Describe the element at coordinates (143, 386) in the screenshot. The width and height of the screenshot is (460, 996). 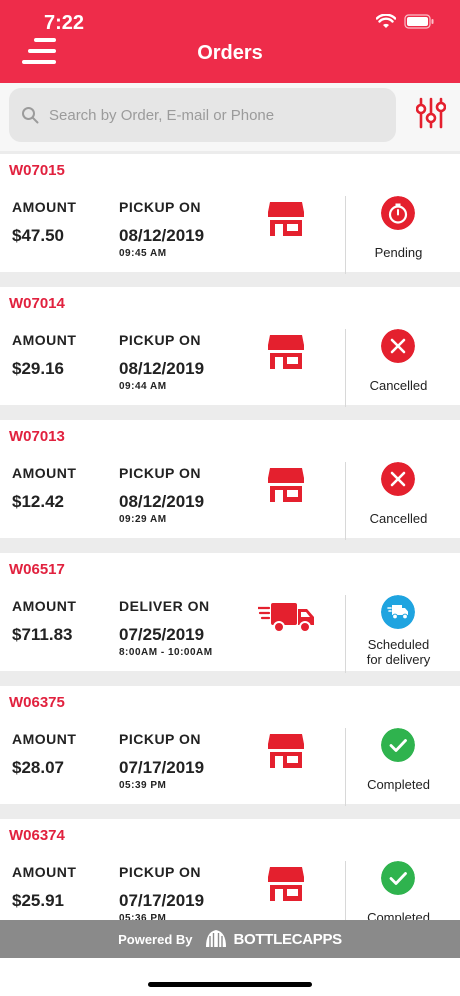
I see `order-time: 09:44 AM` at that location.